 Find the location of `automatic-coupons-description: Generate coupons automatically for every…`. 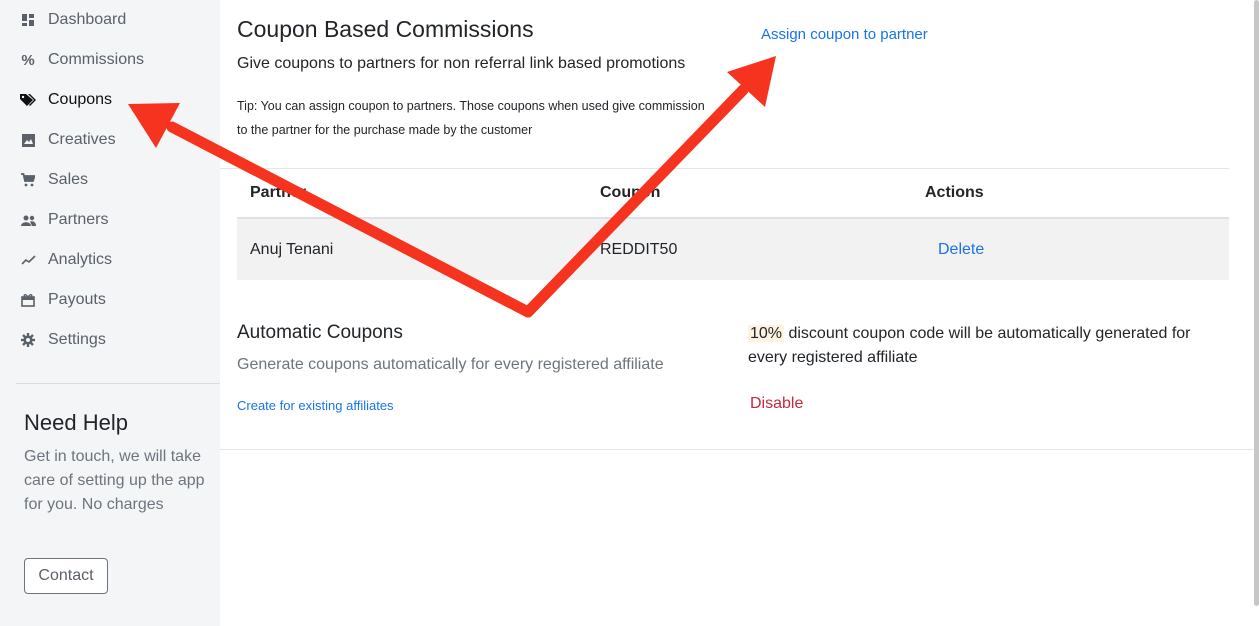

automatic-coupons-description: Generate coupons automatically for every… is located at coordinates (450, 364).